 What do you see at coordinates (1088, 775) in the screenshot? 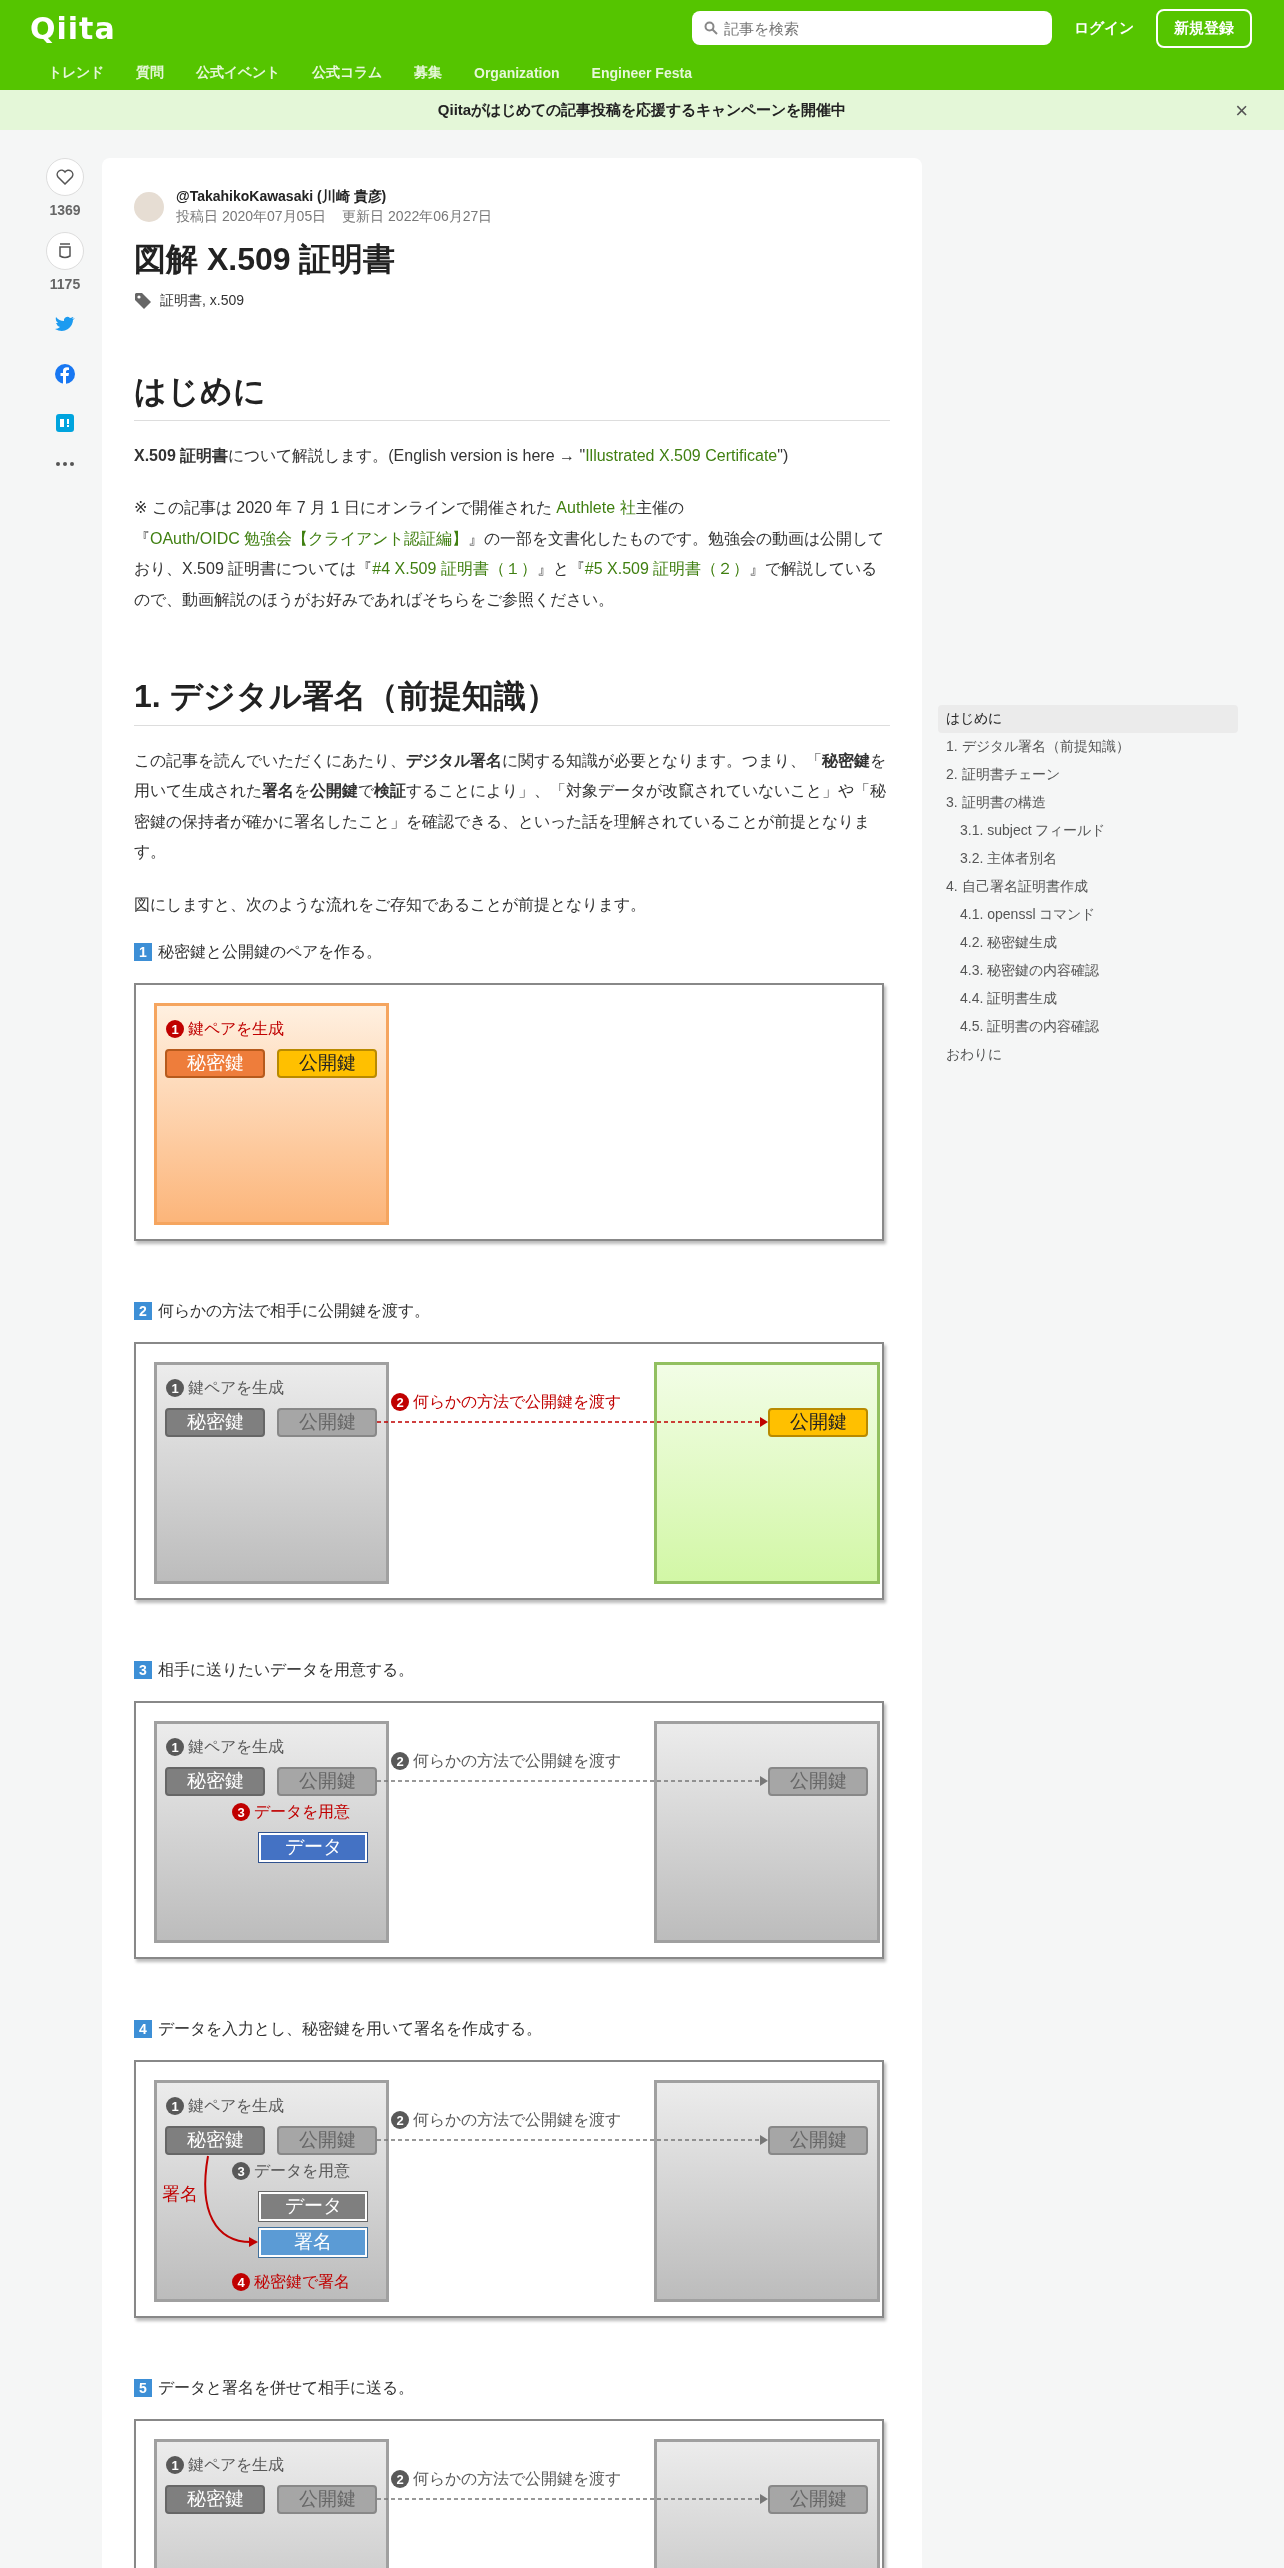
I see `toc-item: 2. 証明書チェーン` at bounding box center [1088, 775].